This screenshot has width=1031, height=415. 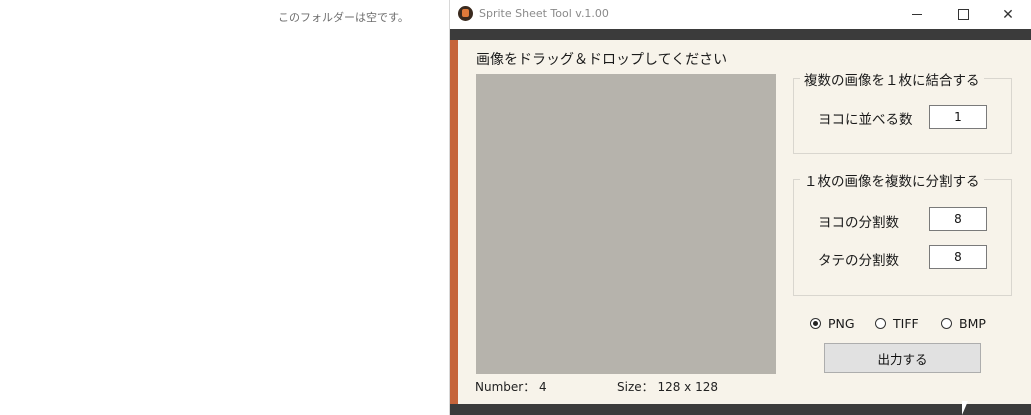 I want to click on left-accent-bar, so click(x=454, y=222).